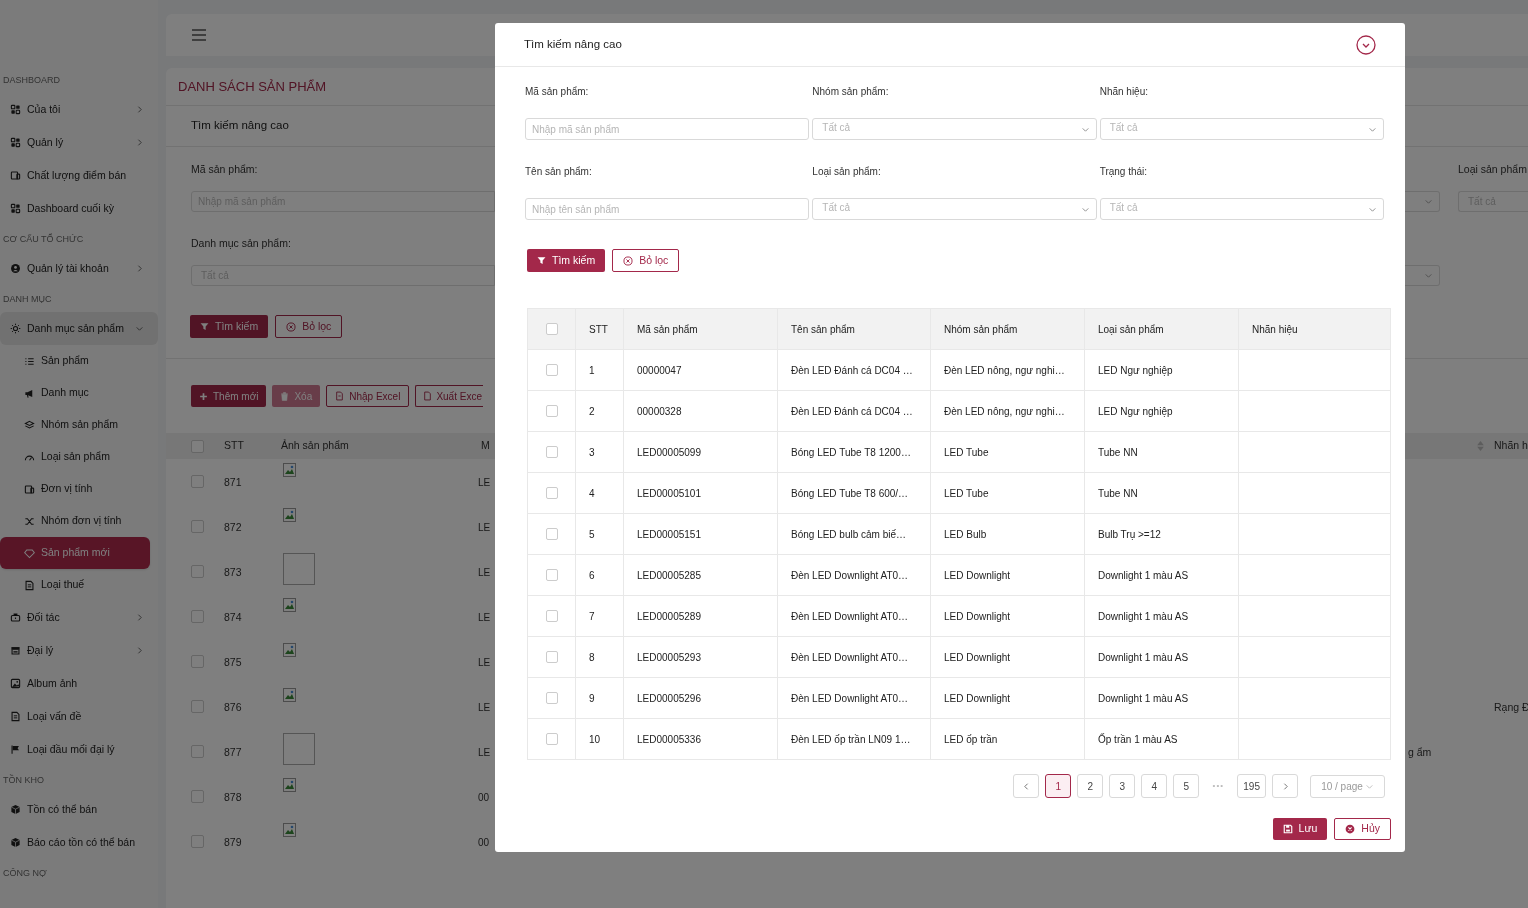 This screenshot has width=1528, height=908. I want to click on sidebar-item: Loại đầu mối đại lý, so click(79, 749).